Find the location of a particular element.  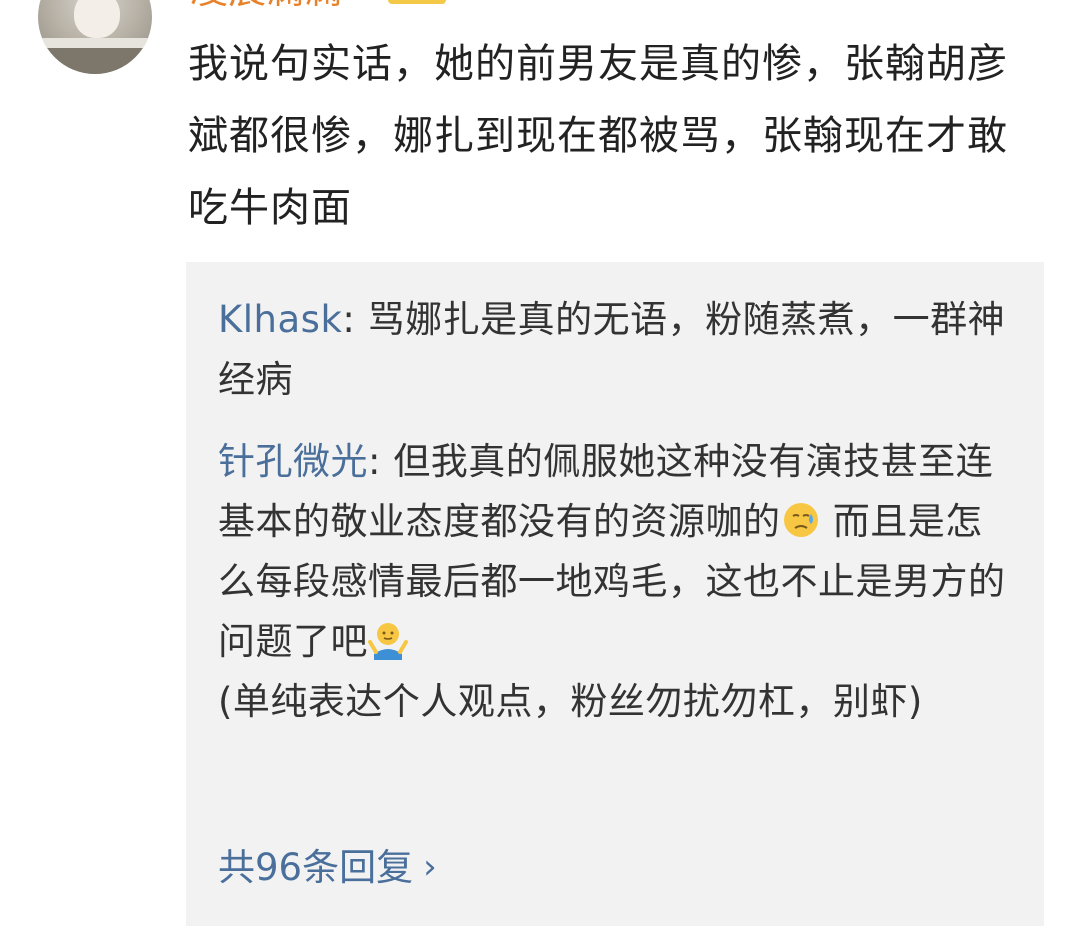

user-badge-icon is located at coordinates (417, 2).